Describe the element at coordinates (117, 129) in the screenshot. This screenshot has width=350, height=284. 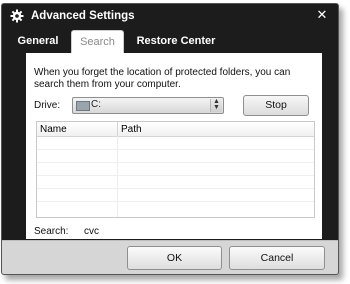
I see `column-divider` at that location.